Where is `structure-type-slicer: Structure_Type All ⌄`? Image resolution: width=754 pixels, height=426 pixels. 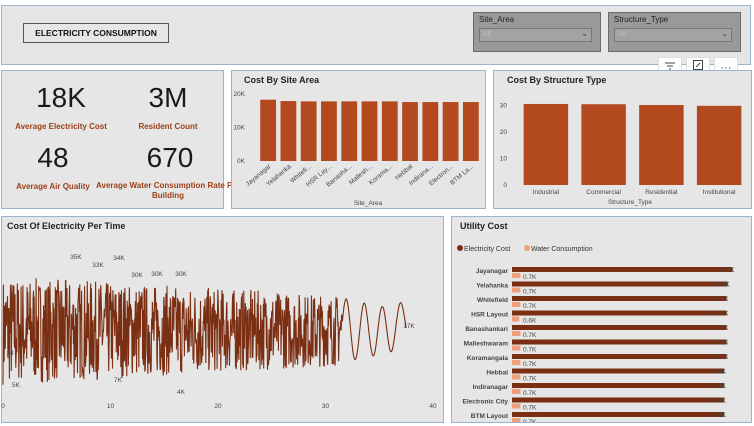 structure-type-slicer: Structure_Type All ⌄ is located at coordinates (674, 32).